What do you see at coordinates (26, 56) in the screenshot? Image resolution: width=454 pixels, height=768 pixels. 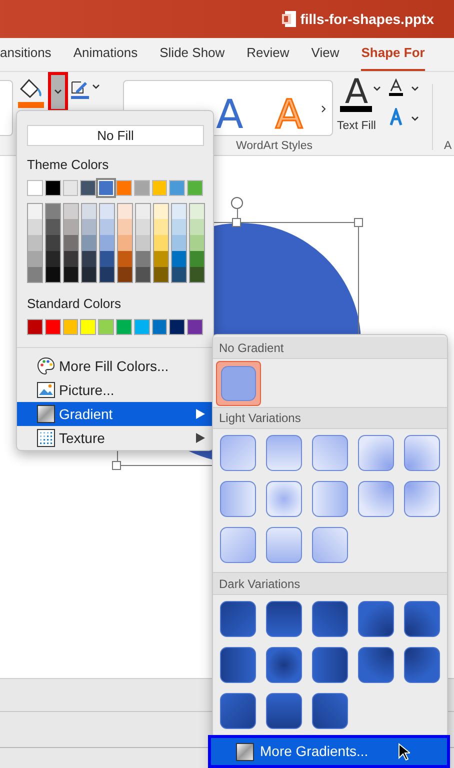 I see `ribbon-tab: ansitions` at bounding box center [26, 56].